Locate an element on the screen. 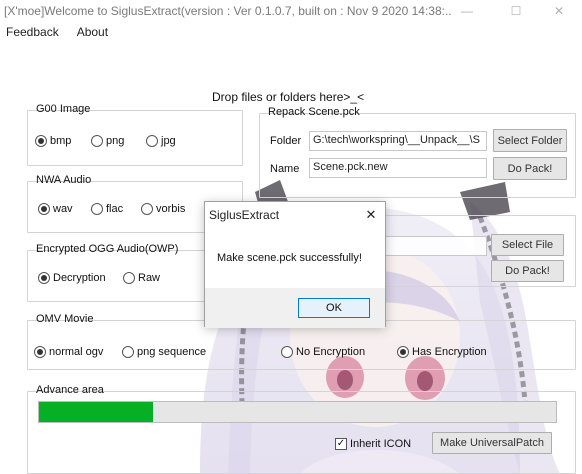 The height and width of the screenshot is (474, 582). checkbox-checked-icon: ✓ is located at coordinates (341, 444).